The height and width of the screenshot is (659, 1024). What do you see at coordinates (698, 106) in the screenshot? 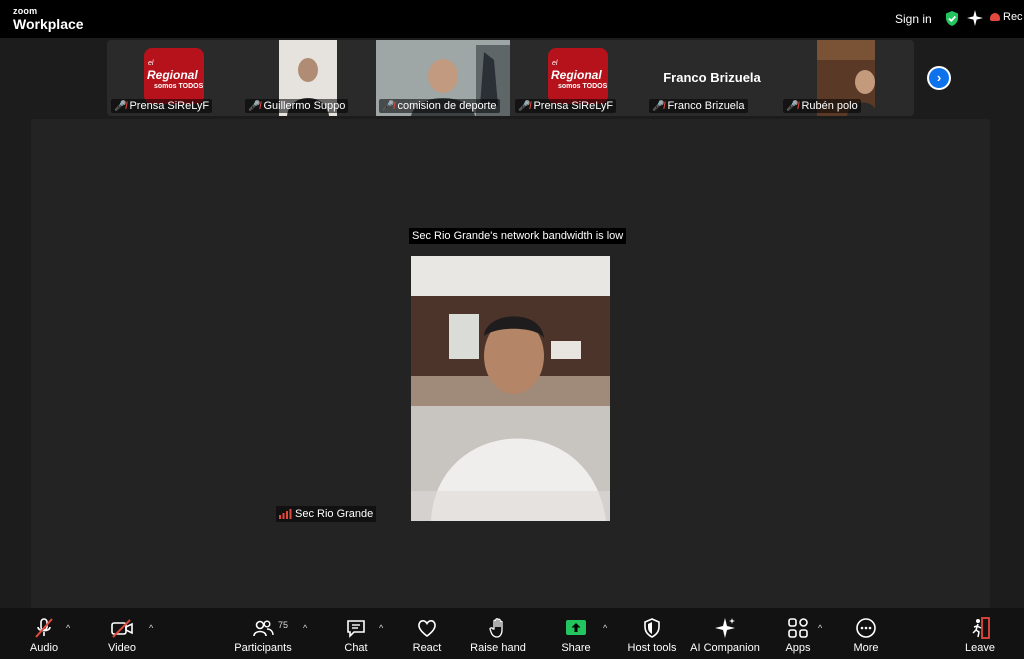
I see `participant-name: 🎤̸ Franco Brizuela` at bounding box center [698, 106].